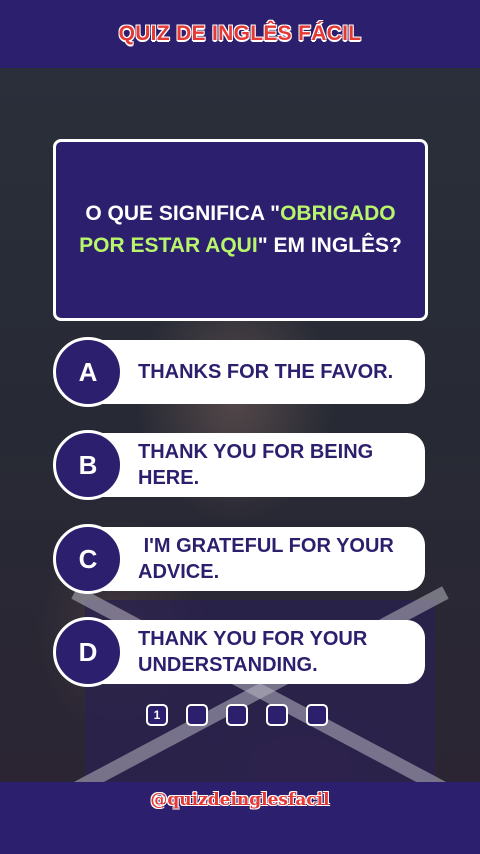 This screenshot has width=480, height=854. I want to click on option-a-pill: THANKS FOR THE FAVOR., so click(254, 372).